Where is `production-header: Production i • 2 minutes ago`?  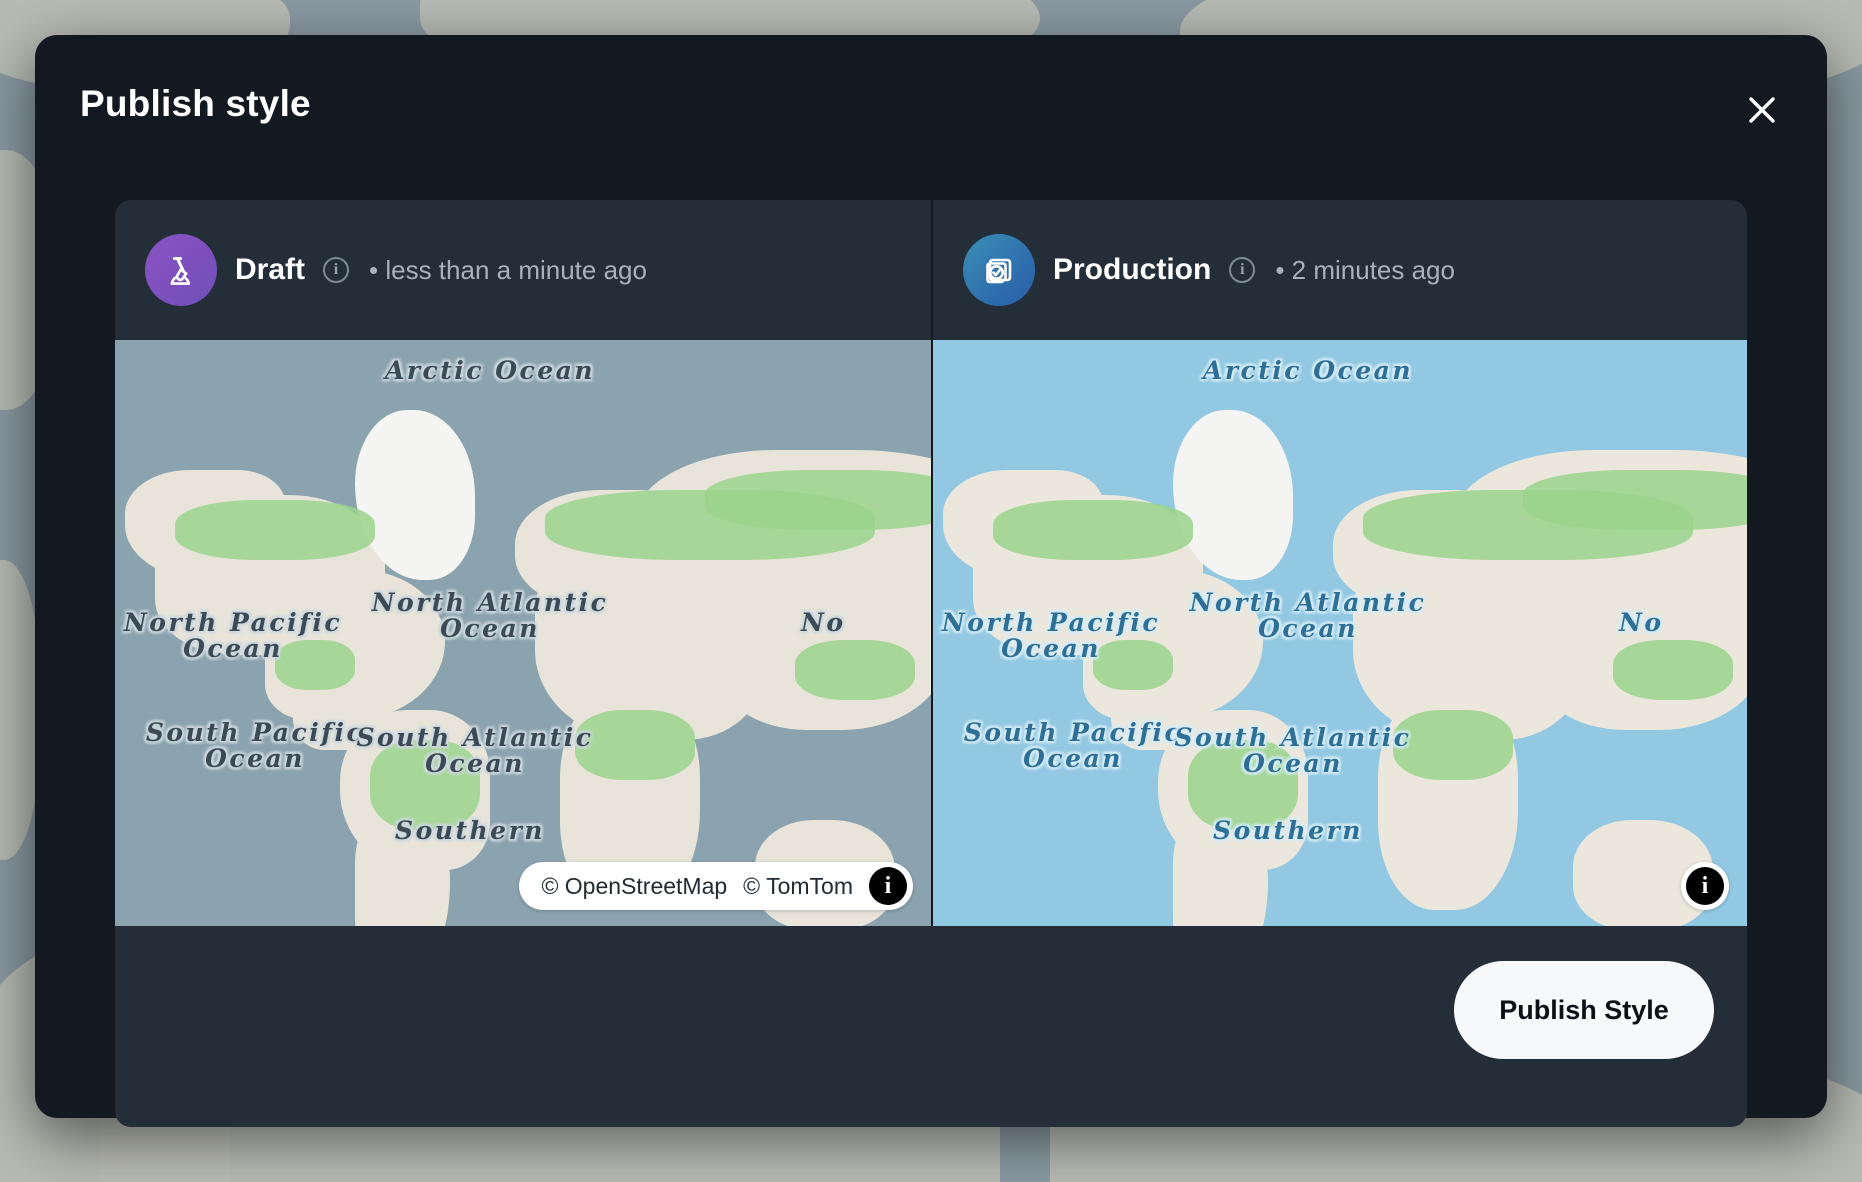
production-header: Production i • 2 minutes ago is located at coordinates (1340, 270).